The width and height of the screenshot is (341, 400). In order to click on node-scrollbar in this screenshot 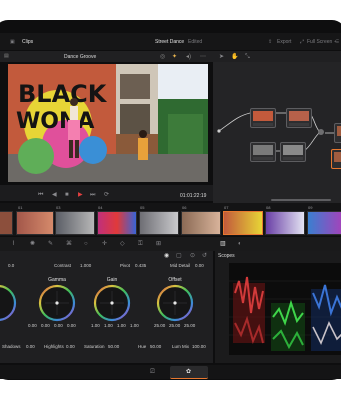, I will do `click(301, 200)`.